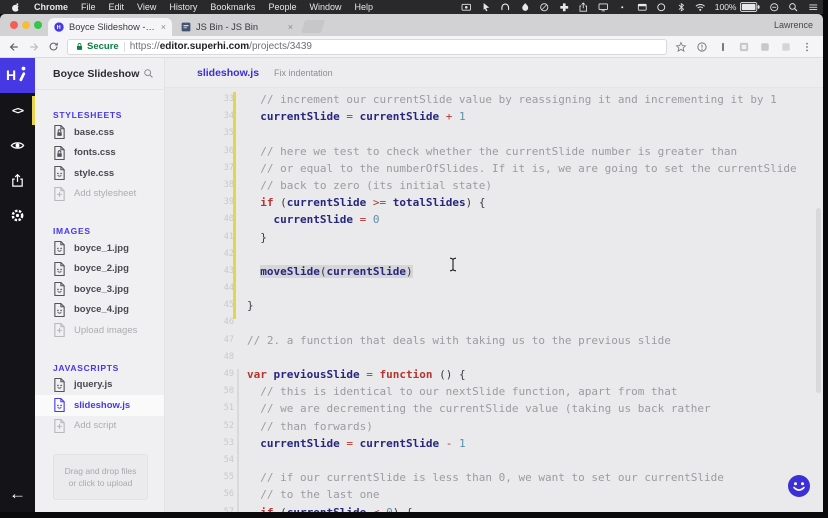  Describe the element at coordinates (494, 322) in the screenshot. I see `code-line-46: 46` at that location.